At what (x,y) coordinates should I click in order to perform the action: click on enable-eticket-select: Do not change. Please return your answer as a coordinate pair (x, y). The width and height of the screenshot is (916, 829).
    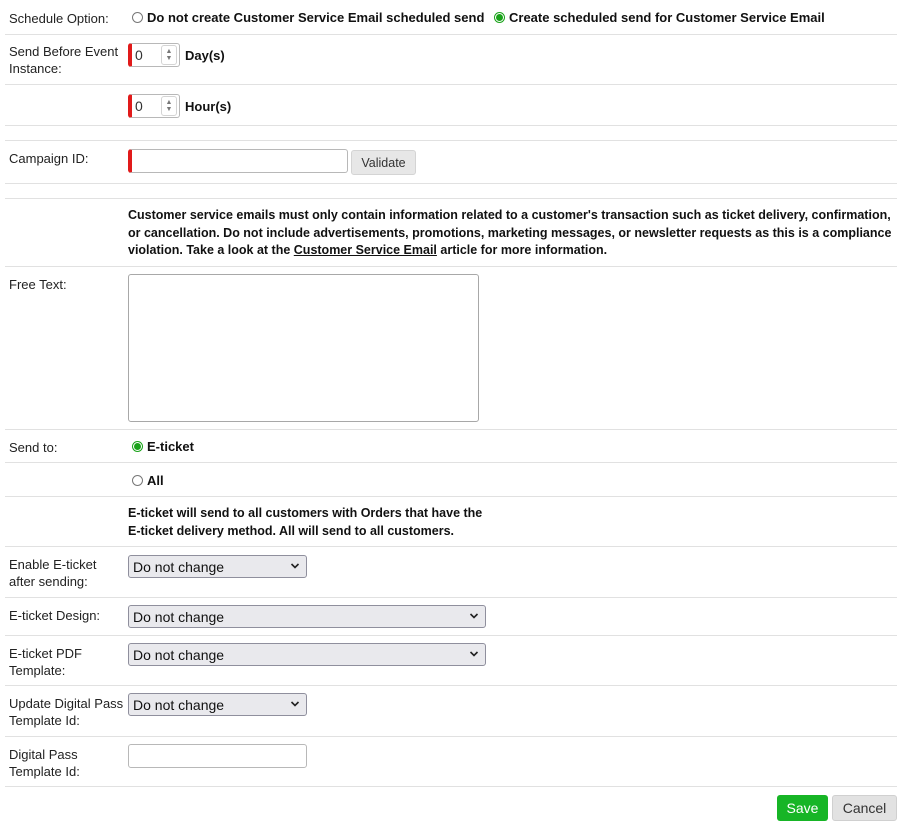
    Looking at the image, I should click on (217, 566).